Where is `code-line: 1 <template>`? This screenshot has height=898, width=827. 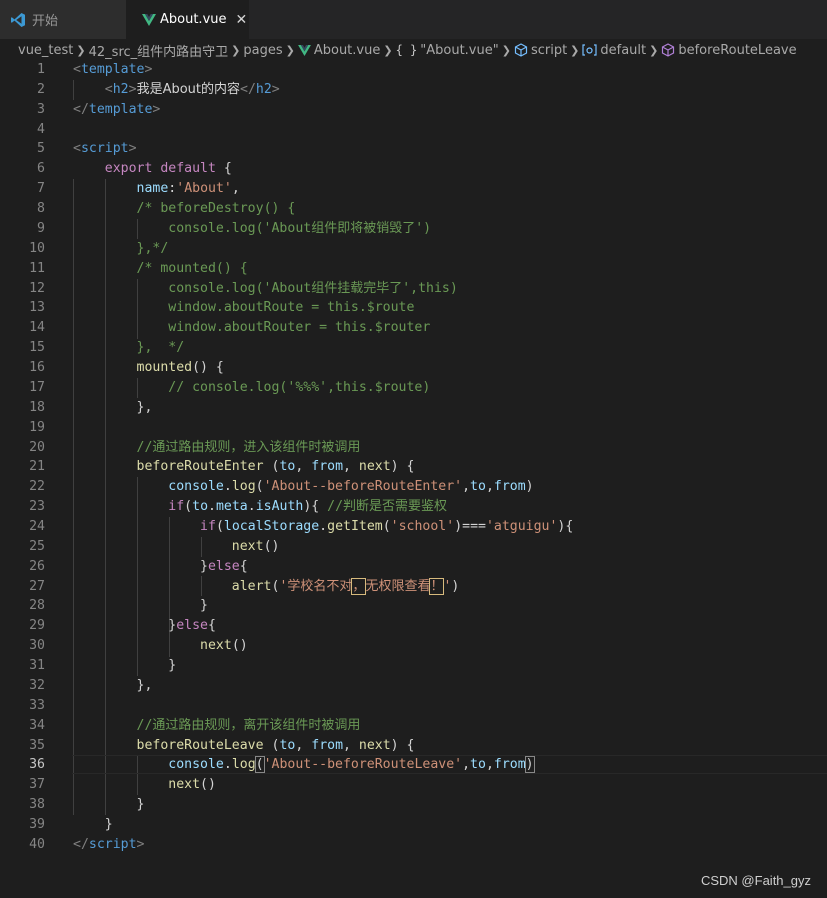
code-line: 1 <template> is located at coordinates (95, 69).